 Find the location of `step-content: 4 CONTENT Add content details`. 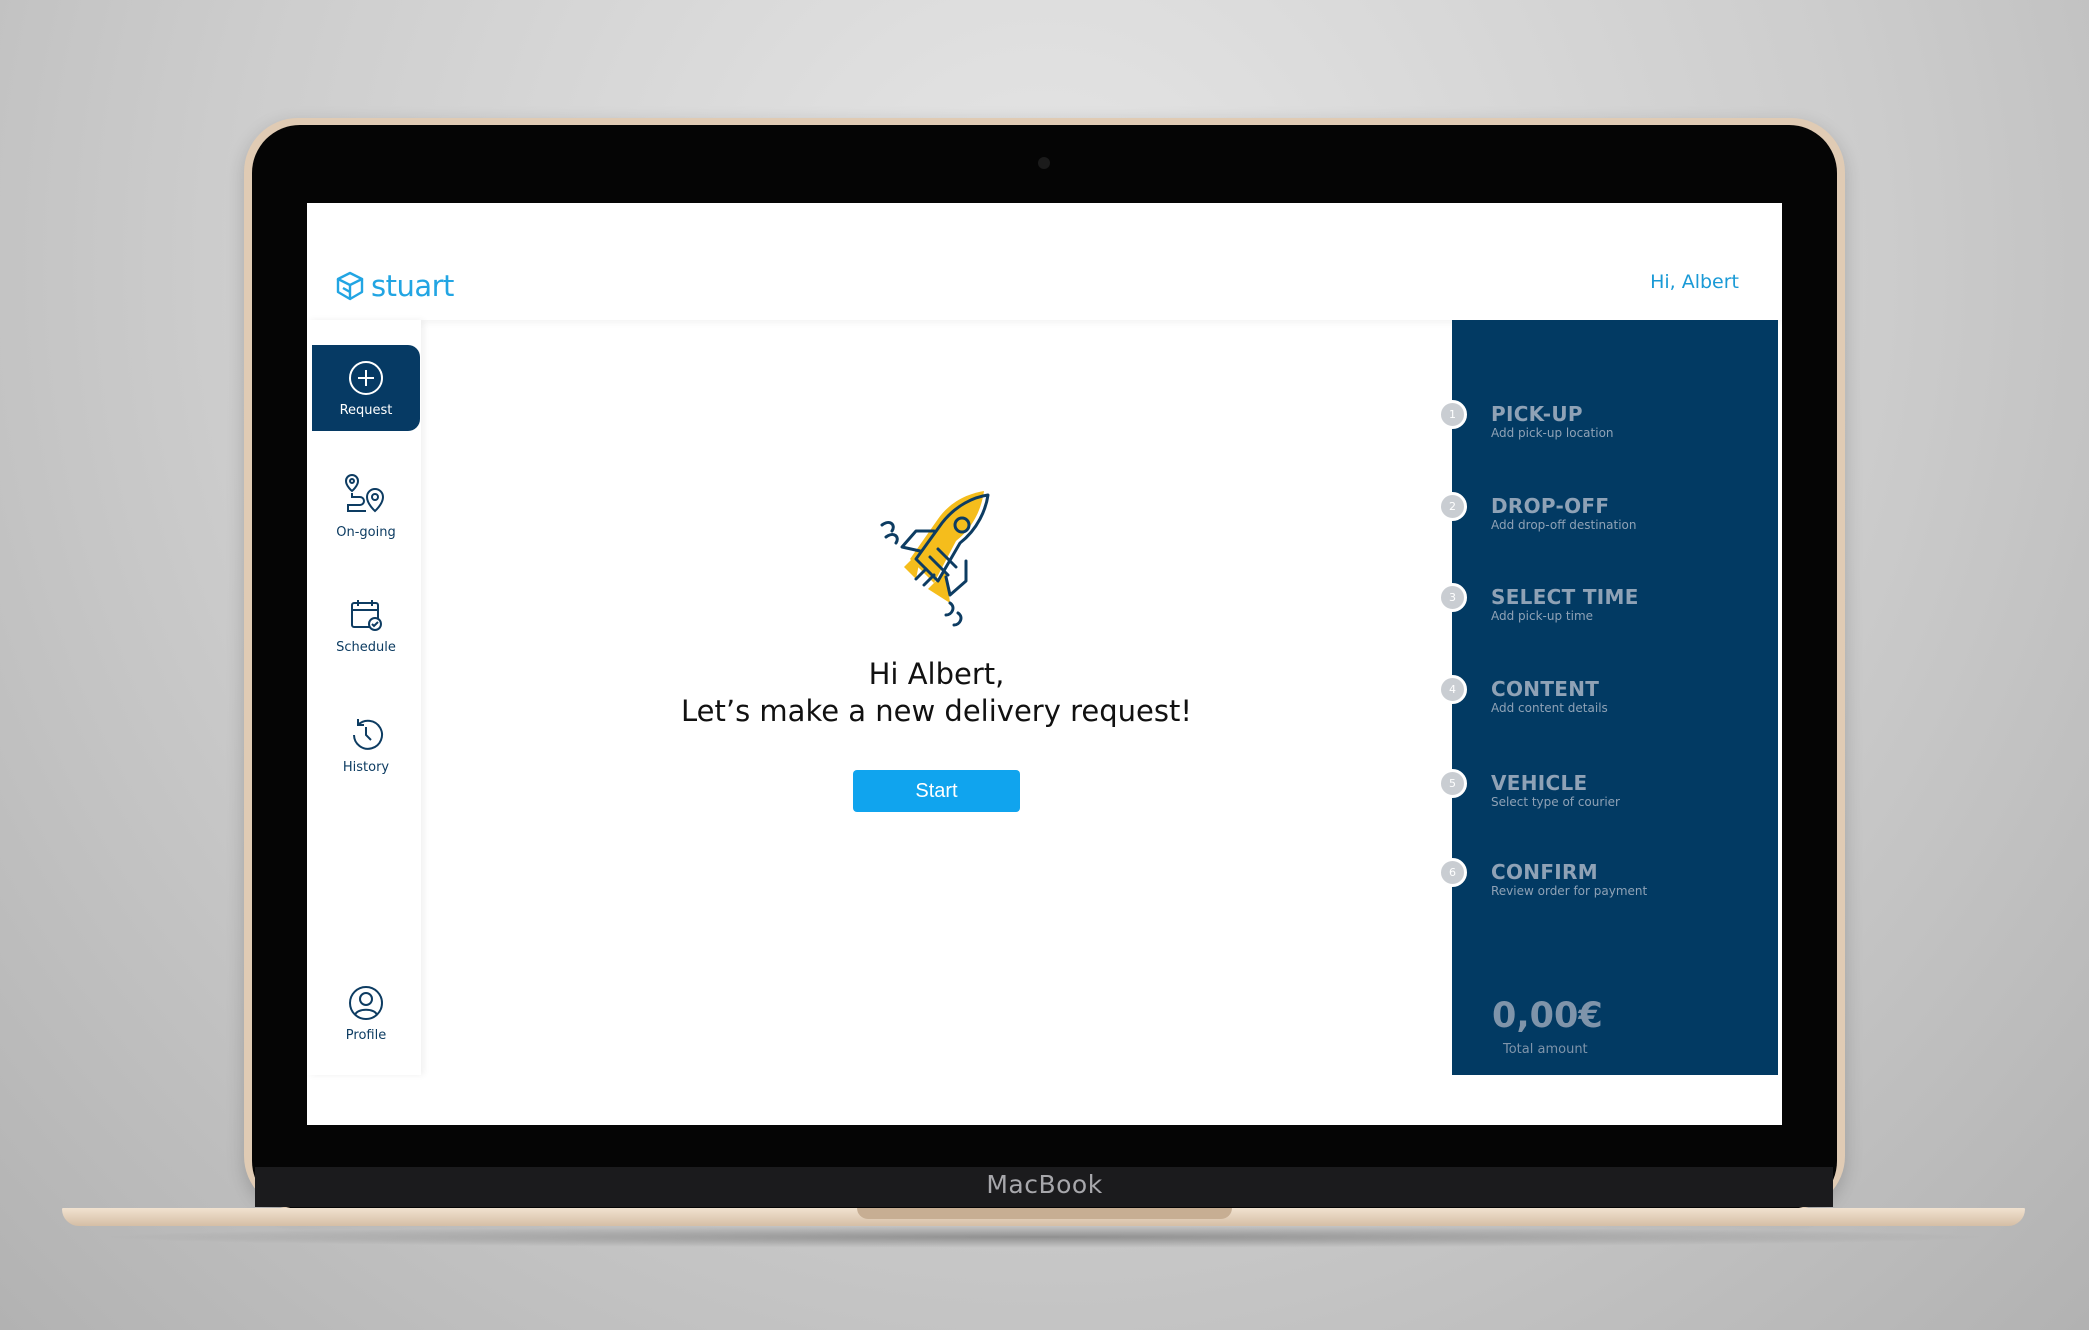

step-content: 4 CONTENT Add content details is located at coordinates (1608, 705).